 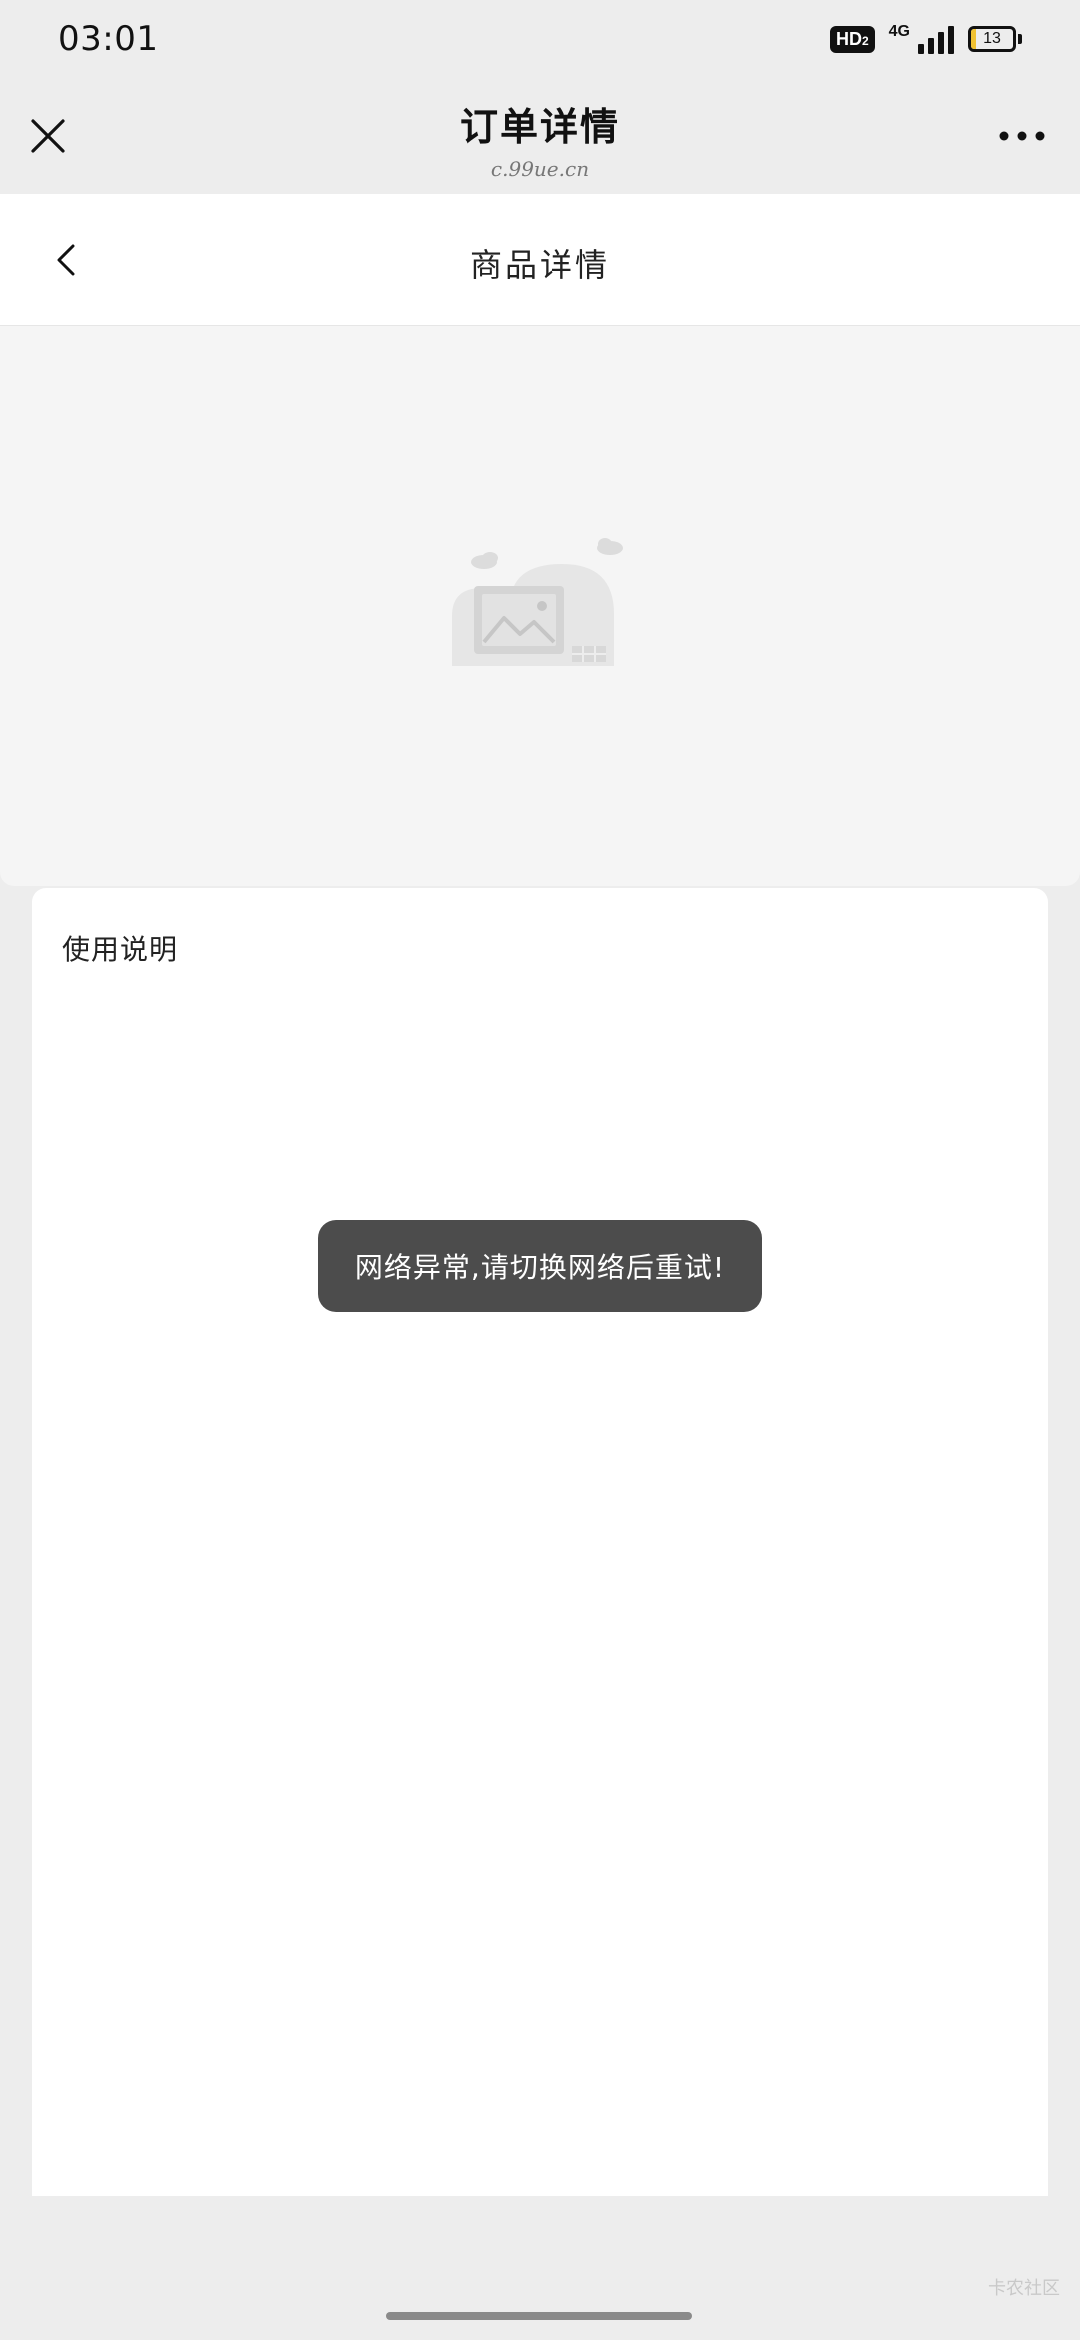 I want to click on home-indicator, so click(x=539, y=2316).